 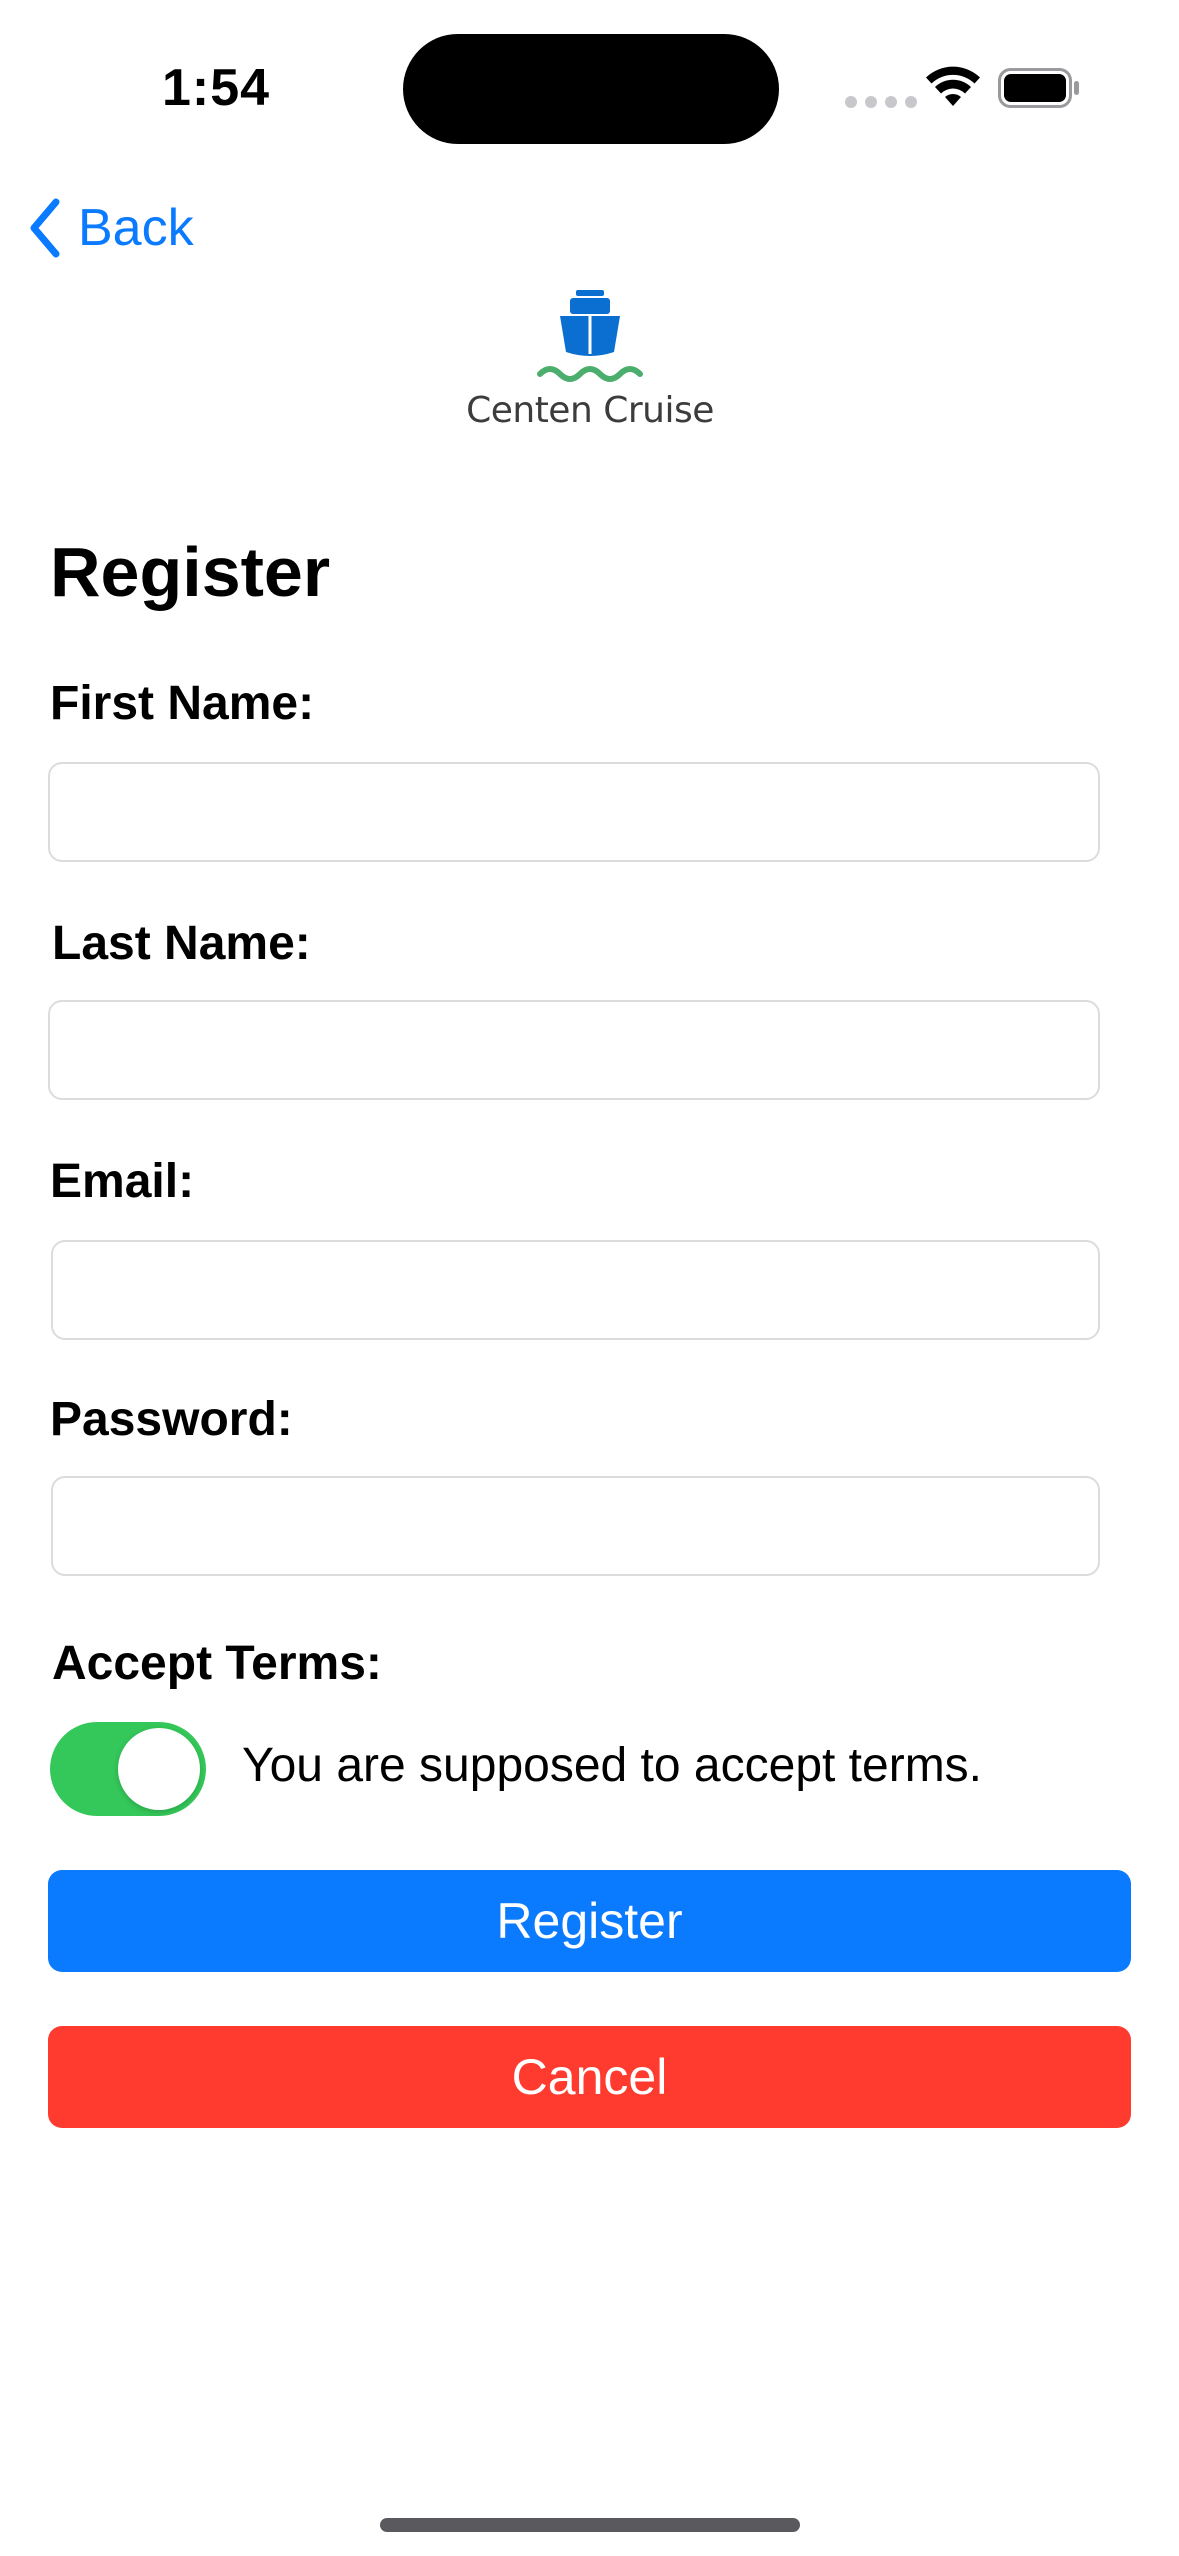 I want to click on toggle-knob, so click(x=159, y=1769).